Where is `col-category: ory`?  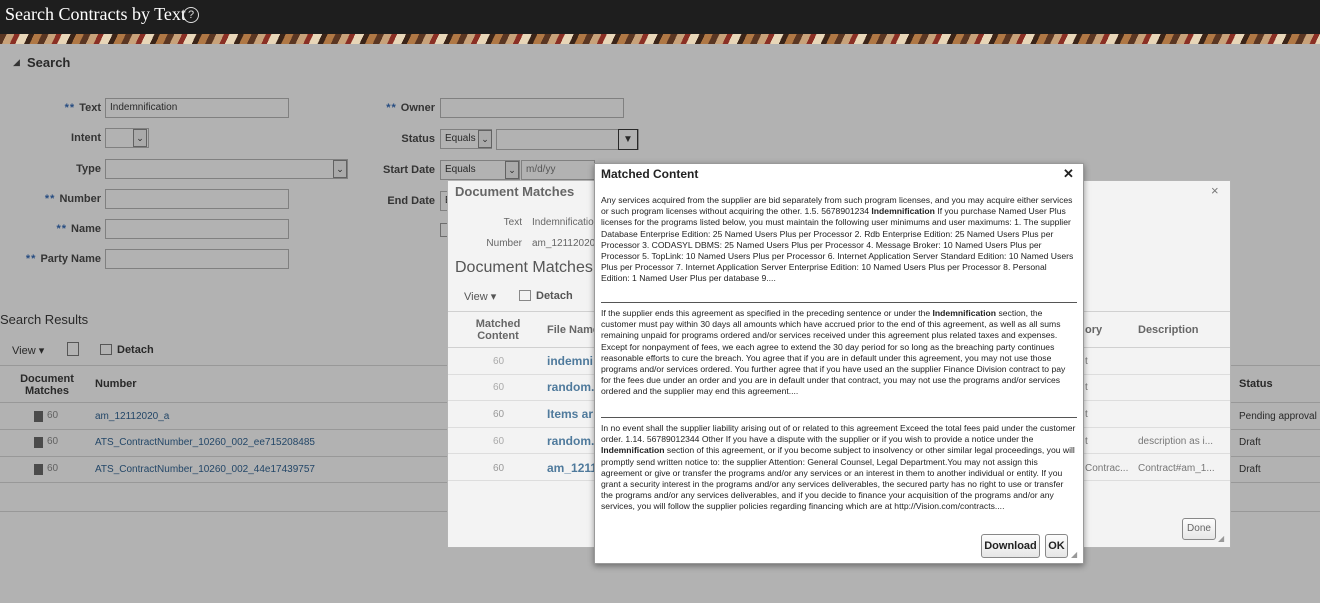
col-category: ory is located at coordinates (1093, 330).